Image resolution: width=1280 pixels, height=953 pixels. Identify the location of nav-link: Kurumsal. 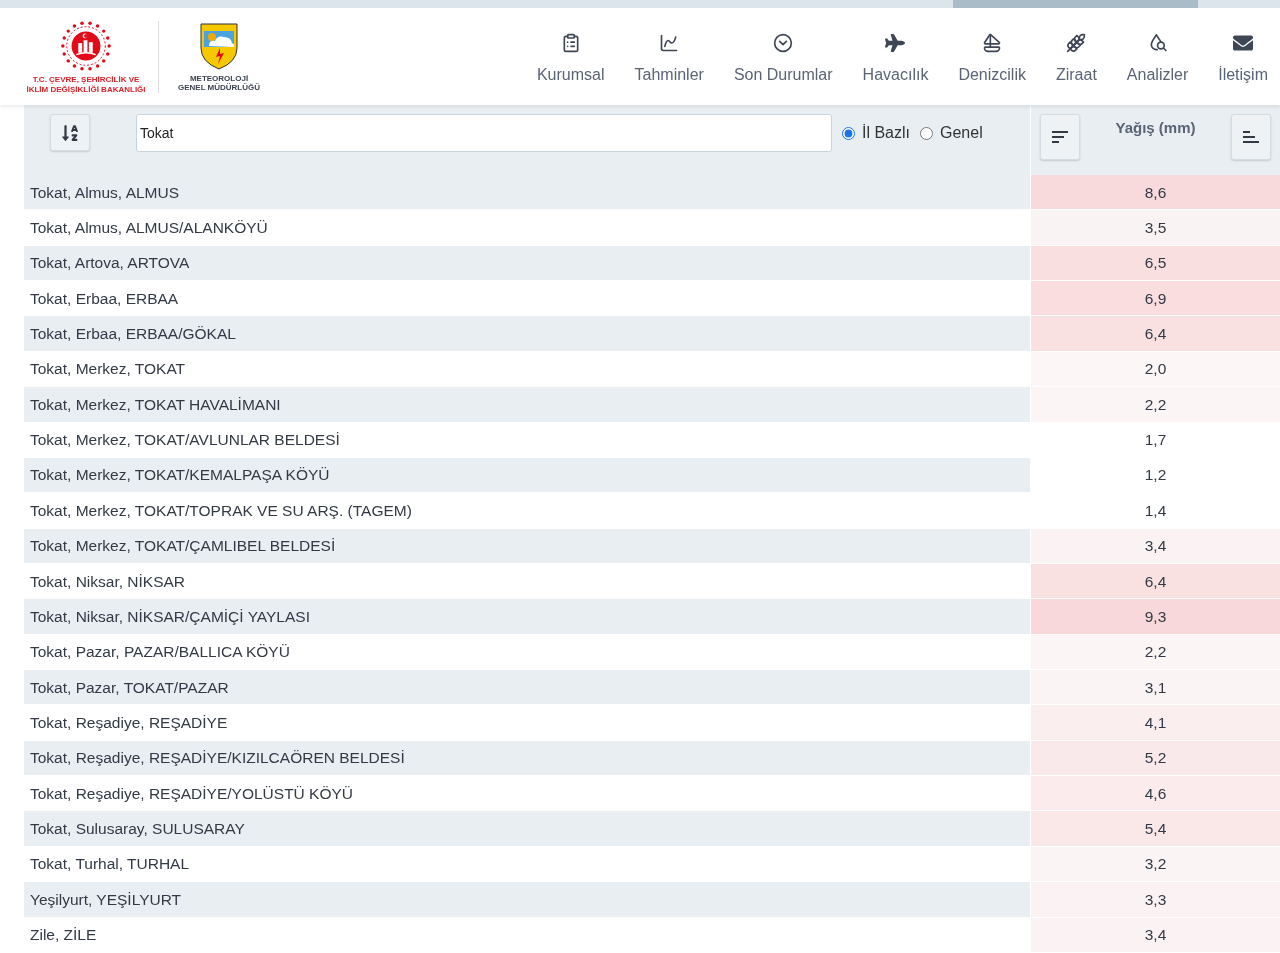
(570, 59).